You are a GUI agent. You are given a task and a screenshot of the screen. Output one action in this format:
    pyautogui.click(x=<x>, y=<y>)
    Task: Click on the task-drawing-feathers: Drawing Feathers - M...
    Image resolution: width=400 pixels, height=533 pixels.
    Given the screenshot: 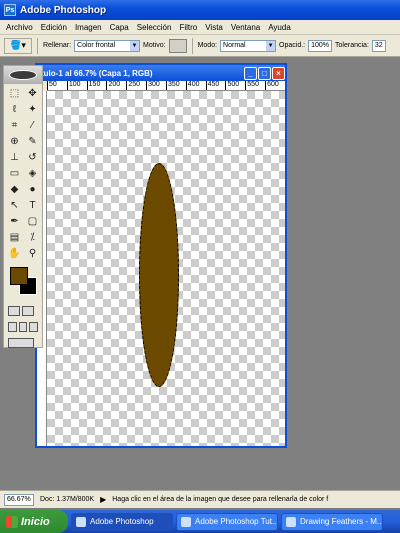 What is the action you would take?
    pyautogui.click(x=332, y=521)
    